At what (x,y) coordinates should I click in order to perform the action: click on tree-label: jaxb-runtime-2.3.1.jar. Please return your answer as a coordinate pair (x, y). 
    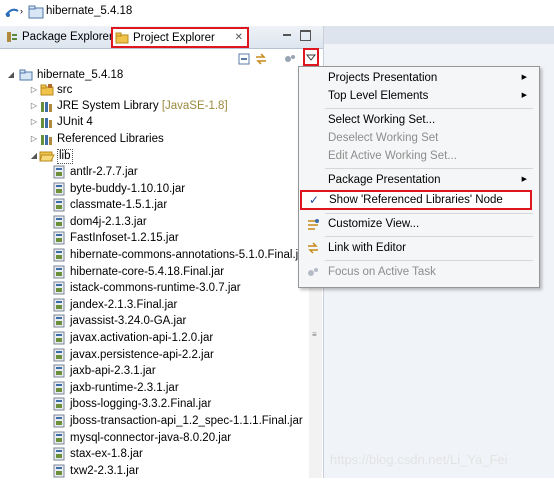
    Looking at the image, I should click on (124, 388).